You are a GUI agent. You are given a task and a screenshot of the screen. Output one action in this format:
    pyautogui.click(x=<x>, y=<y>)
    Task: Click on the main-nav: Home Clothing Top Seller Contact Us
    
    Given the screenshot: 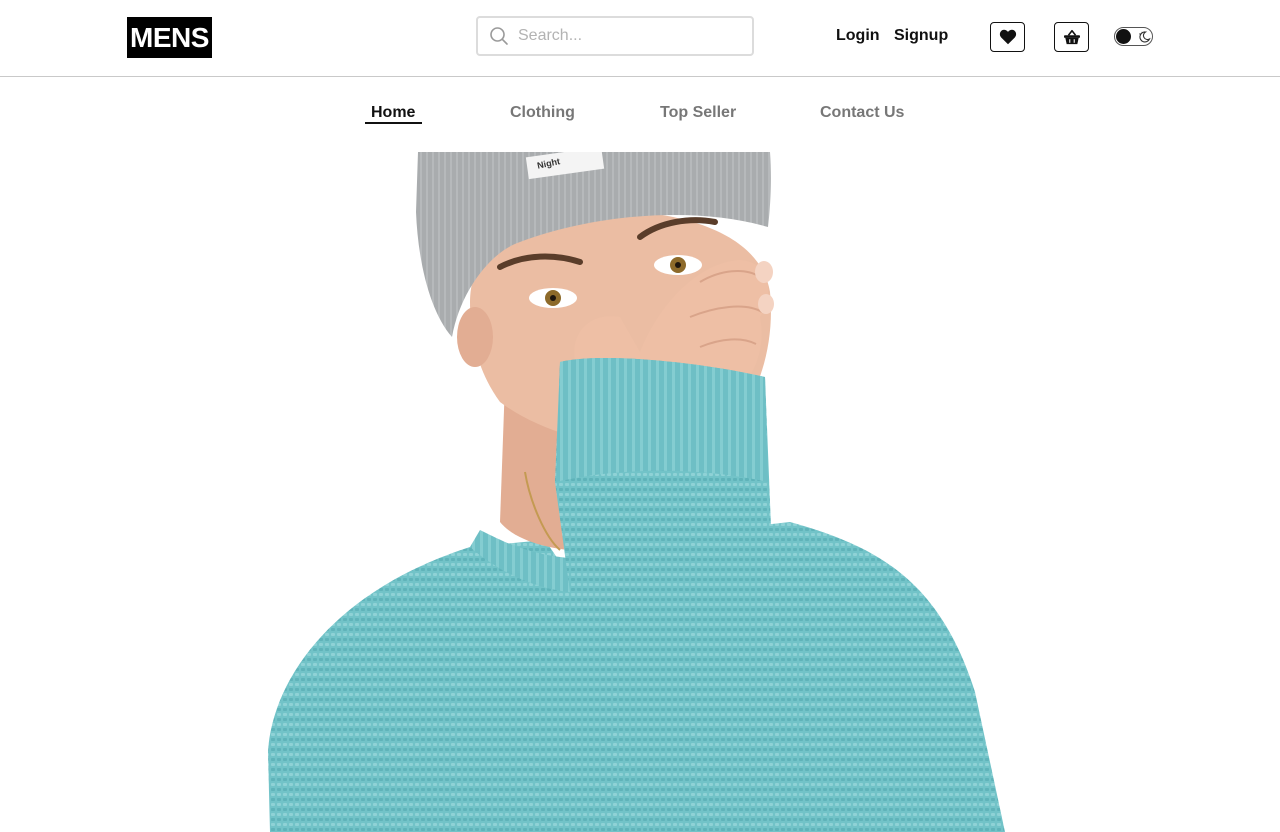 What is the action you would take?
    pyautogui.click(x=640, y=114)
    